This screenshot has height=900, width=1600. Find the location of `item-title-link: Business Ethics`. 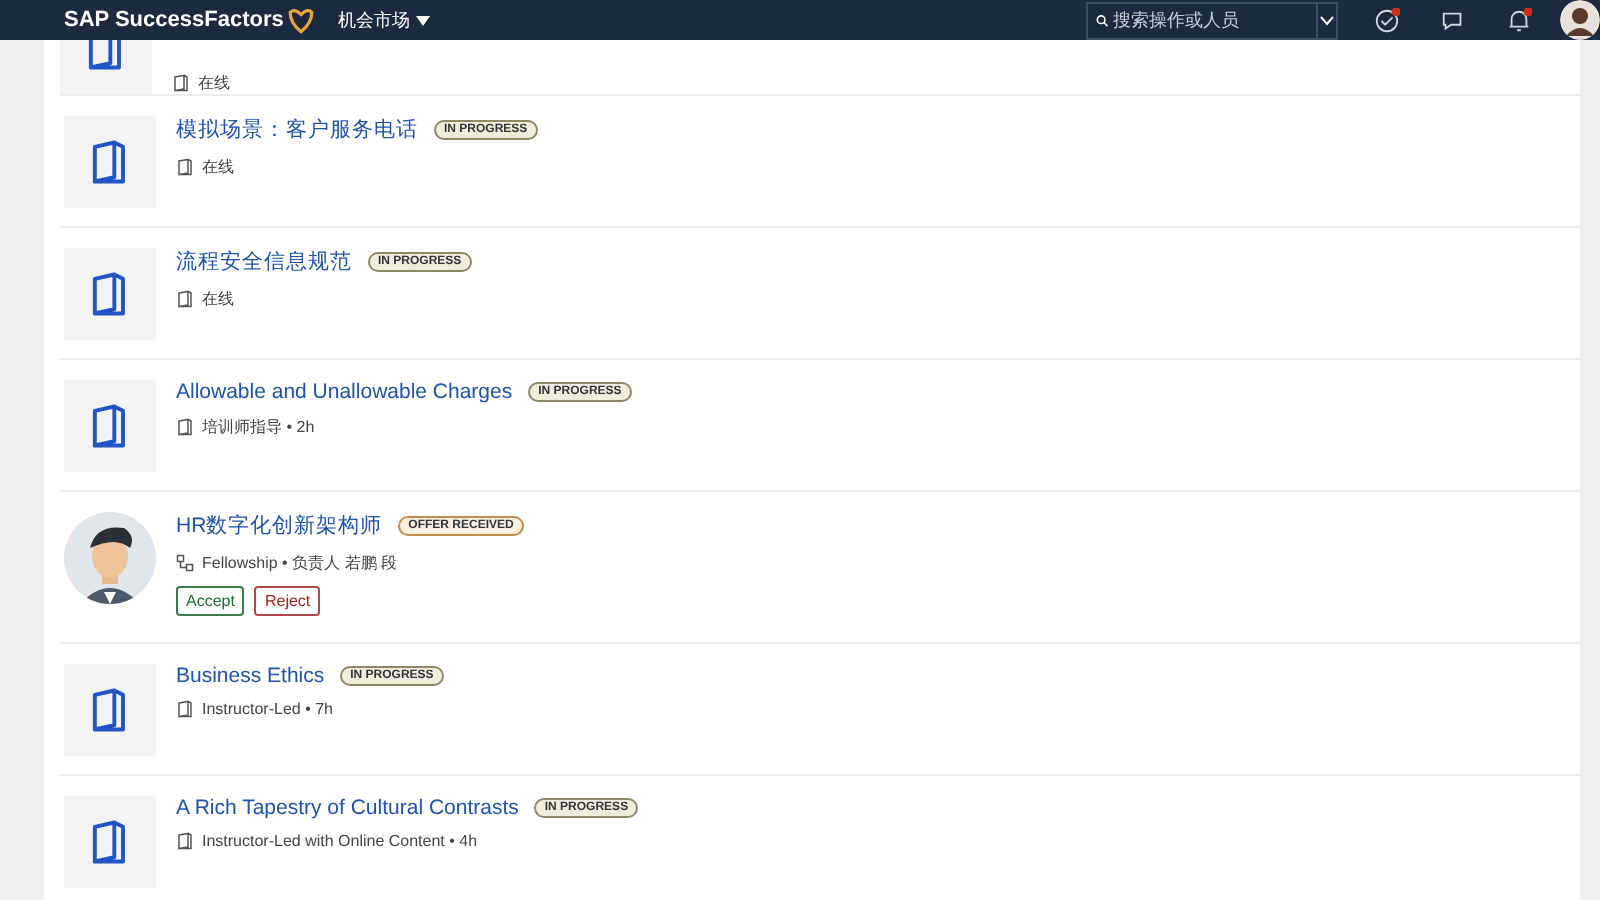

item-title-link: Business Ethics is located at coordinates (250, 676).